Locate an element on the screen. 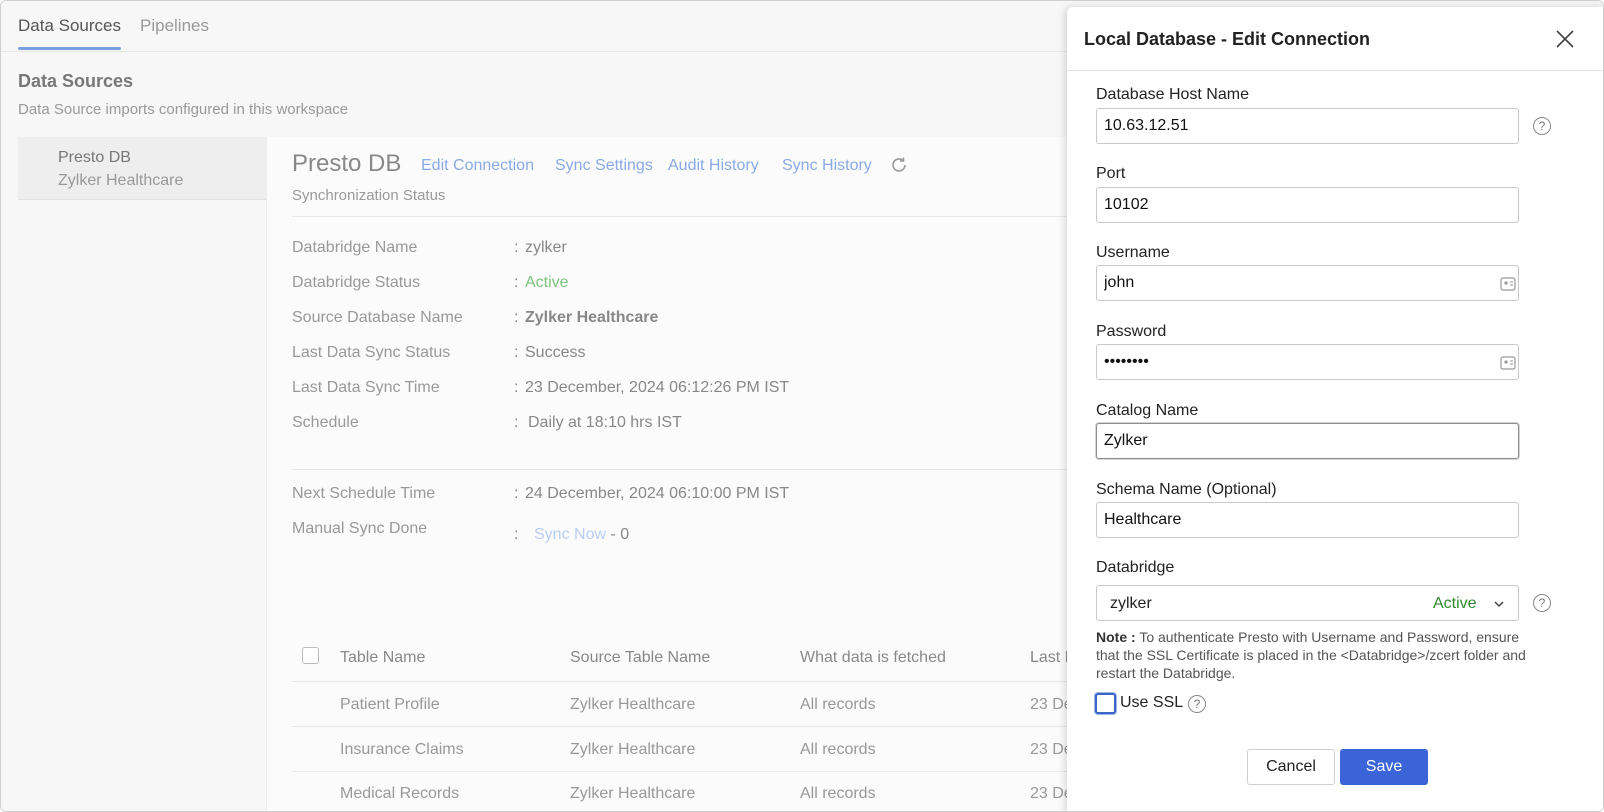  column-header-data-fetched: What data is fetched is located at coordinates (873, 658).